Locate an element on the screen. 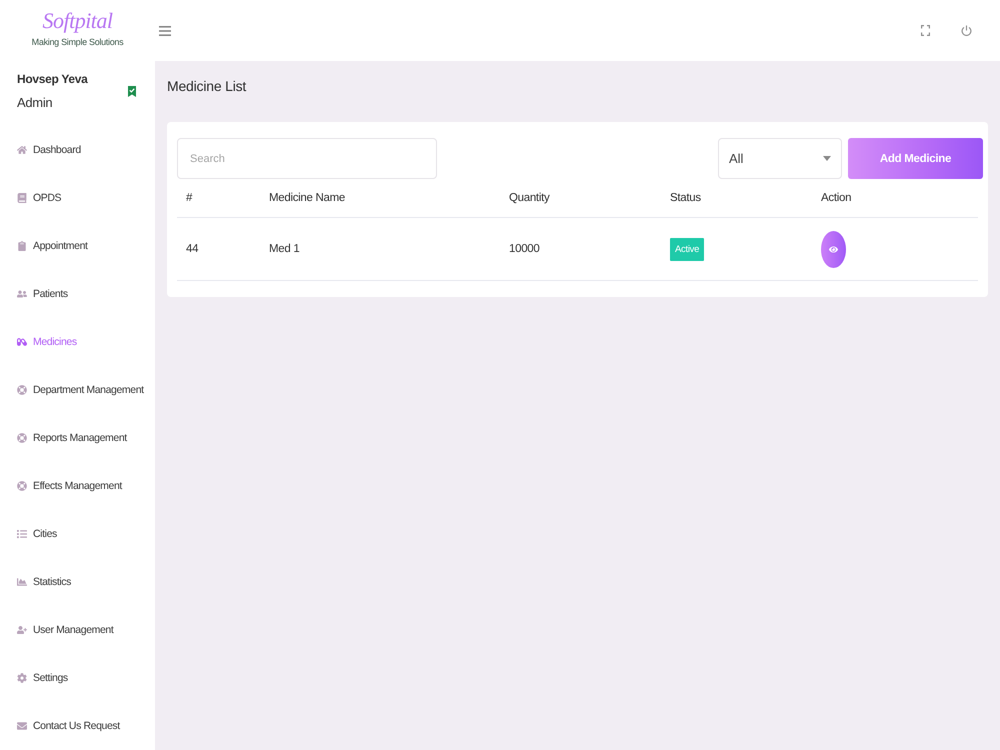 This screenshot has height=750, width=1000. caret-icon is located at coordinates (827, 158).